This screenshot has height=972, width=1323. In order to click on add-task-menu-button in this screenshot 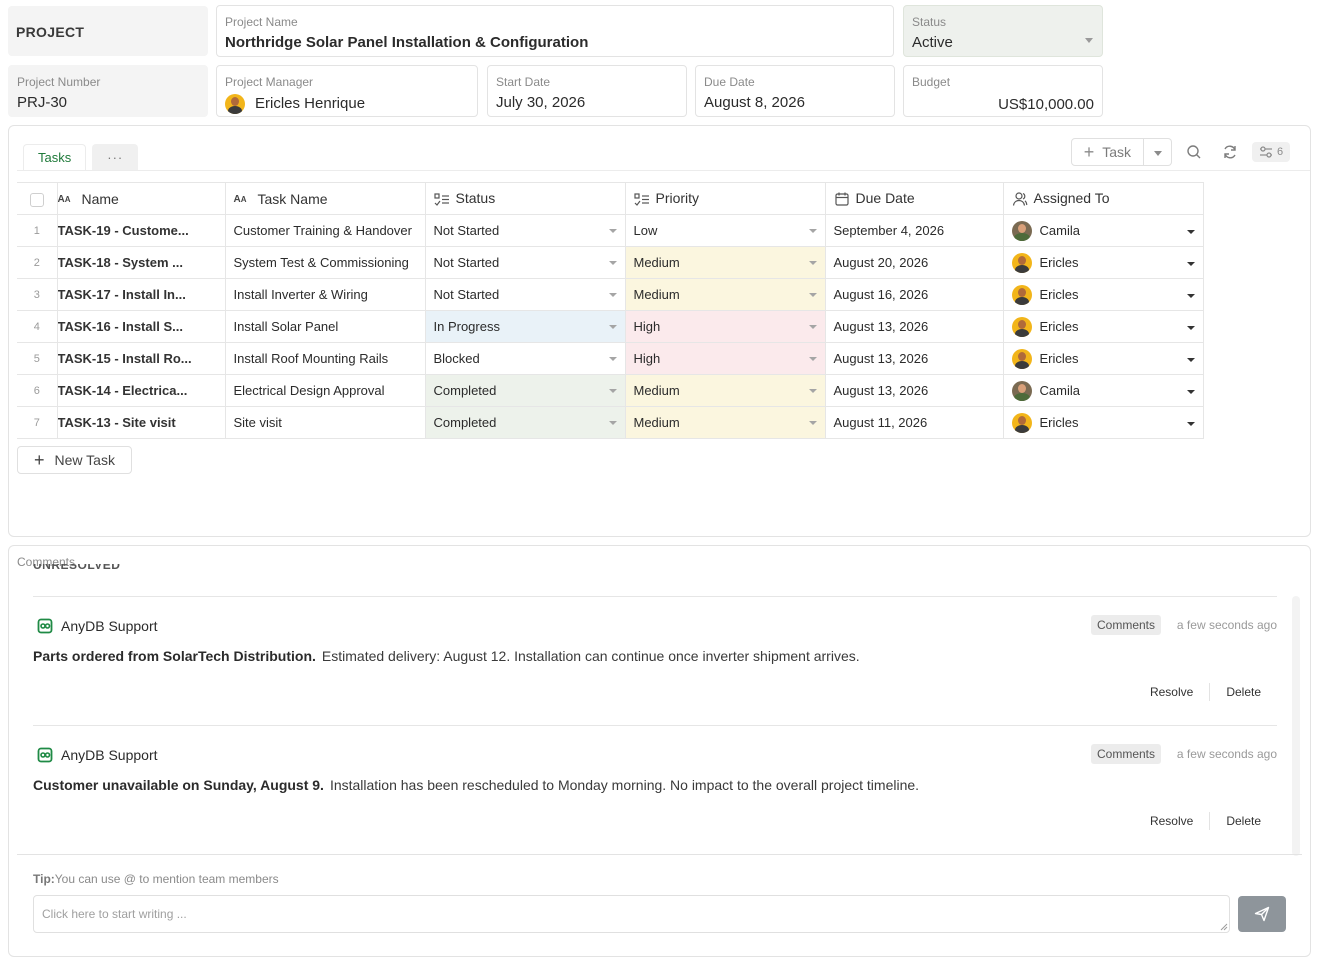, I will do `click(1158, 152)`.